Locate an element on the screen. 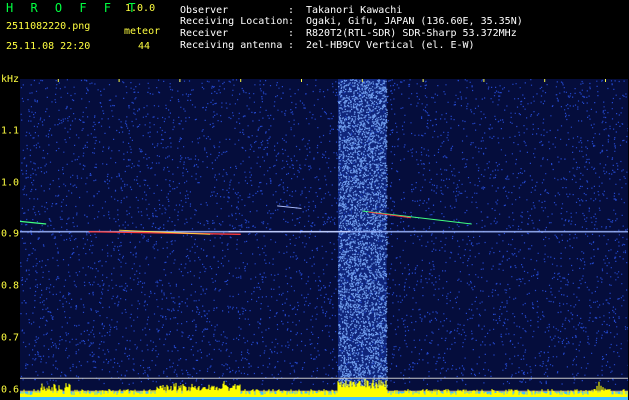 This screenshot has width=629, height=400. app-logo: H R O F F T is located at coordinates (73, 8).